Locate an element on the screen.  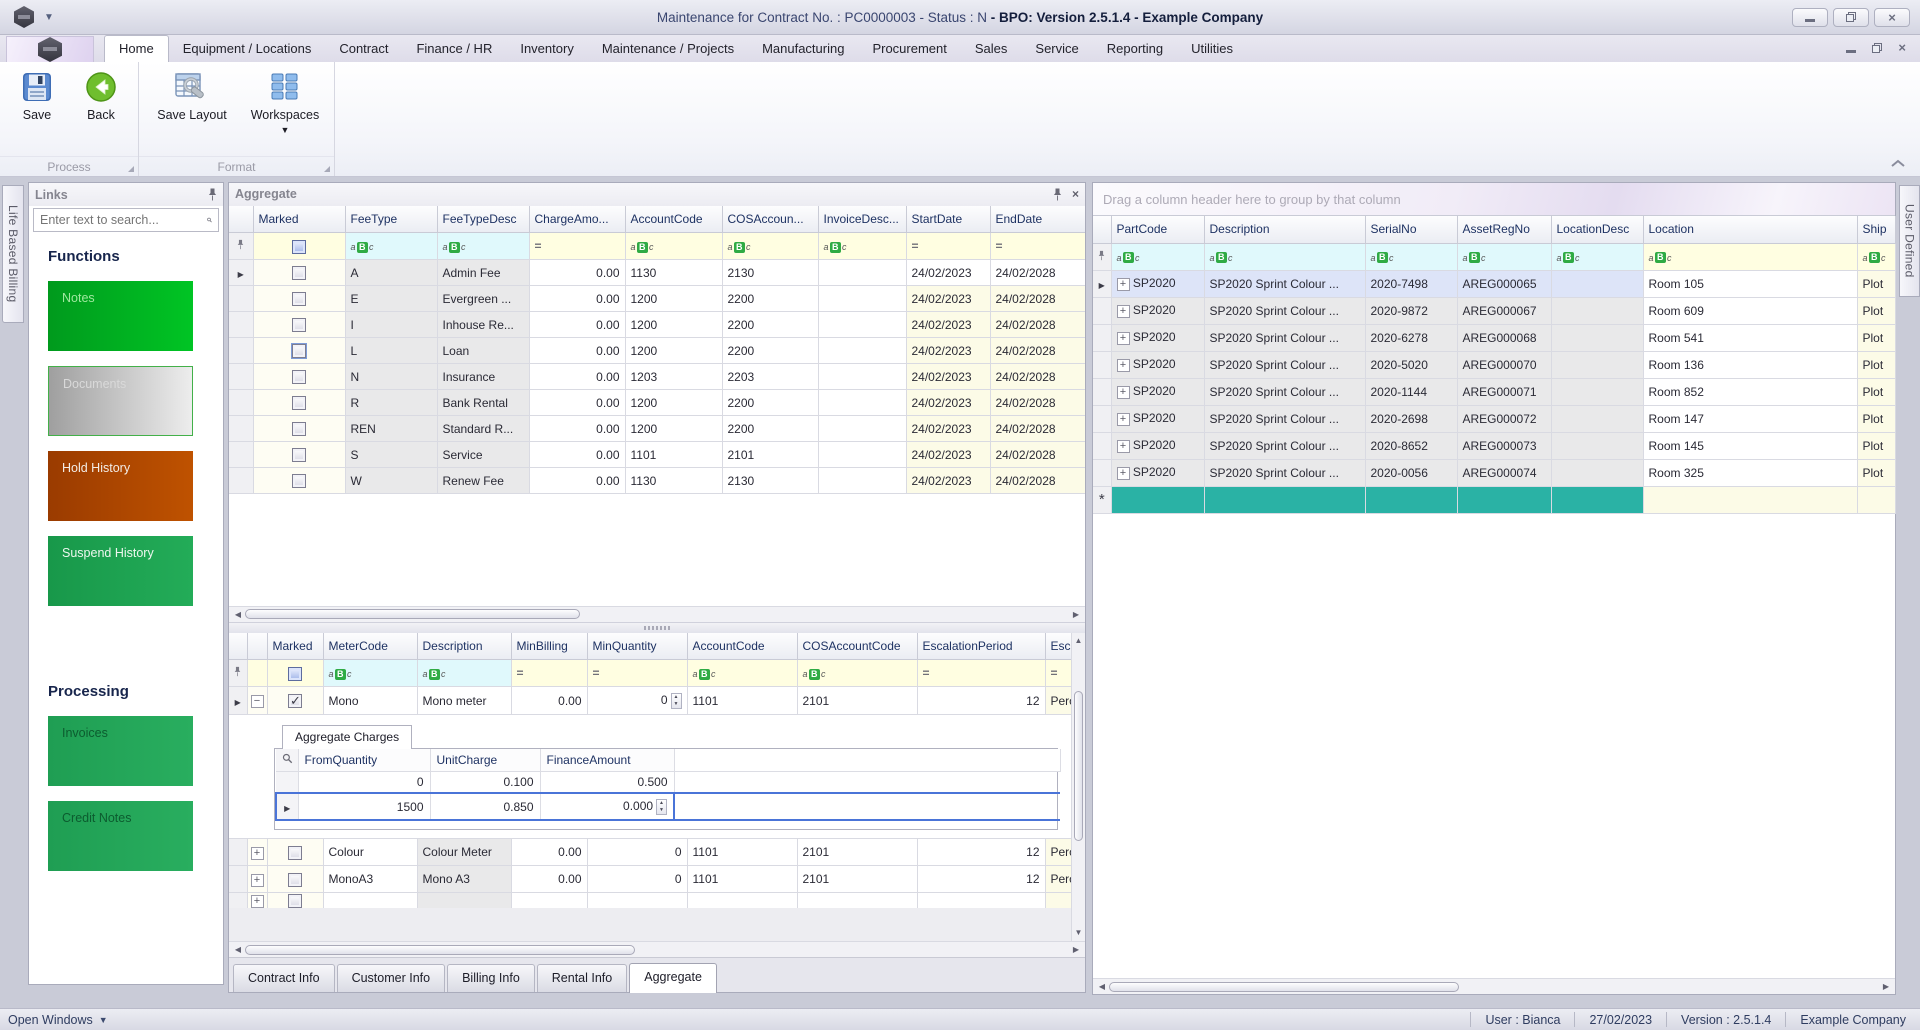
cell-partcode: + SP2020 is located at coordinates (1158, 392).